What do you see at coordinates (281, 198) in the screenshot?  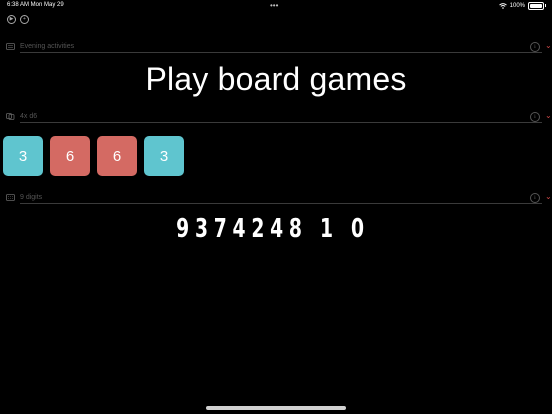 I see `digits-input: 9 digits` at bounding box center [281, 198].